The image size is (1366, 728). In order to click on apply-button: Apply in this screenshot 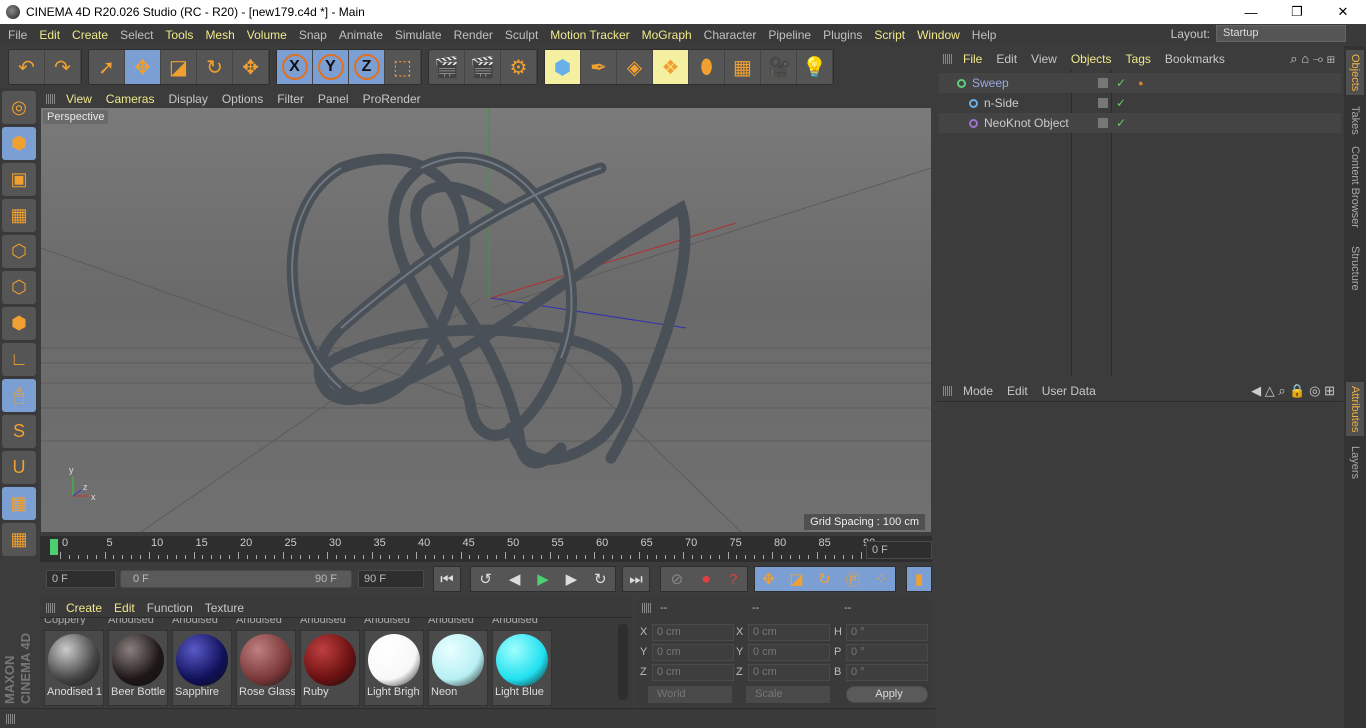, I will do `click(887, 694)`.